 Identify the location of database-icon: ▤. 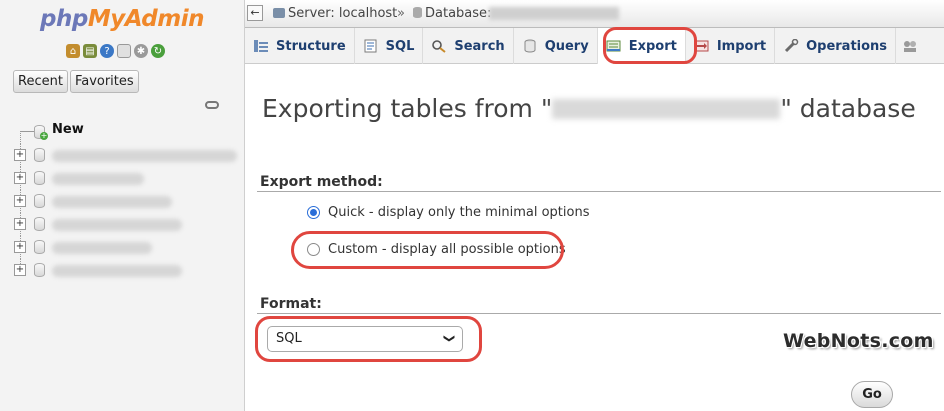
(90, 51).